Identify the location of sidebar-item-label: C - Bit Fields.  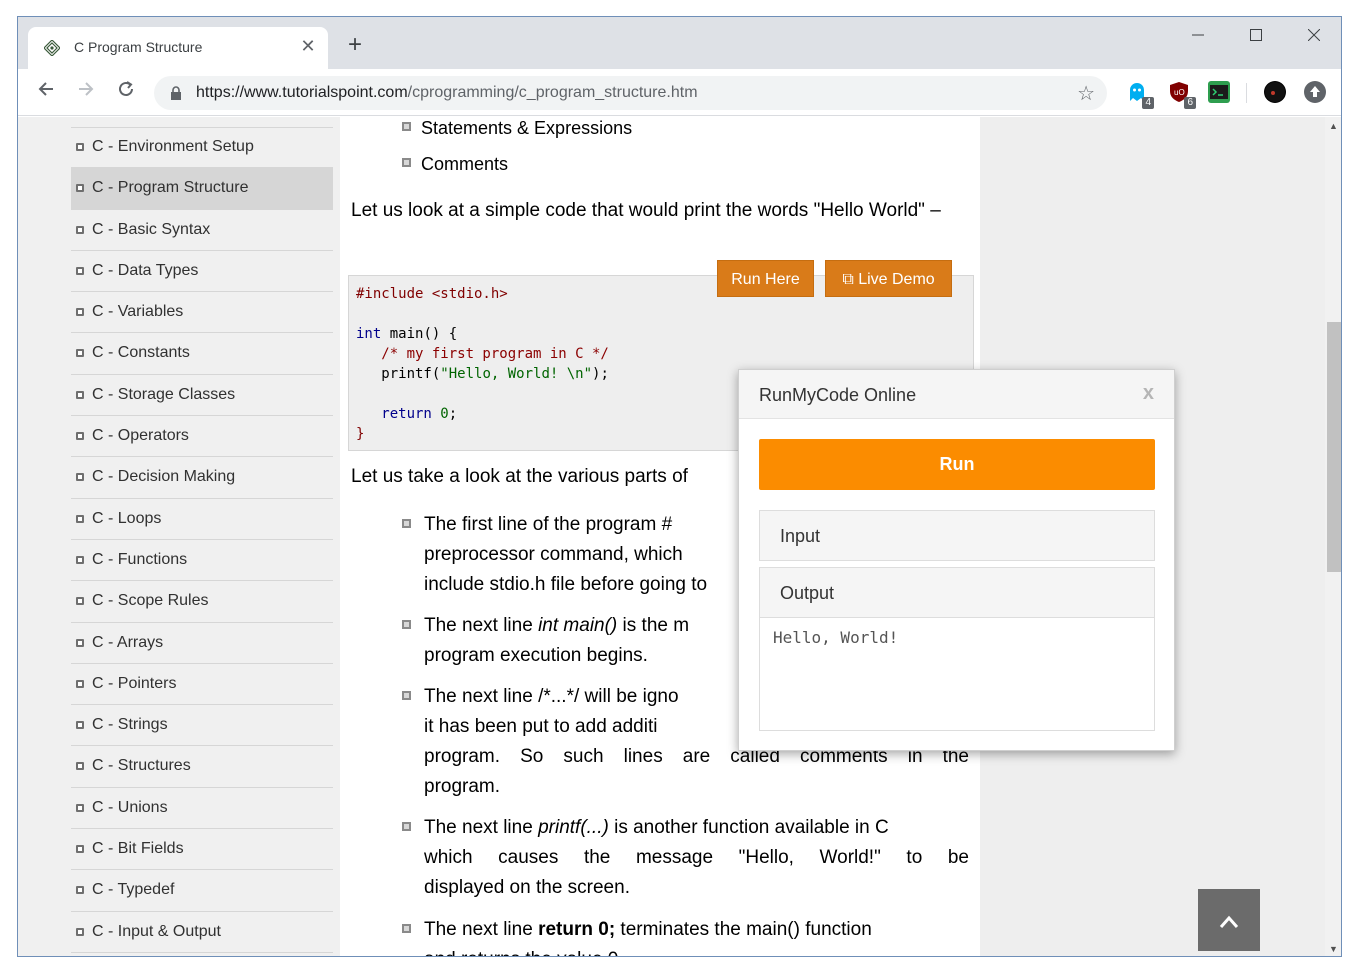
(138, 849).